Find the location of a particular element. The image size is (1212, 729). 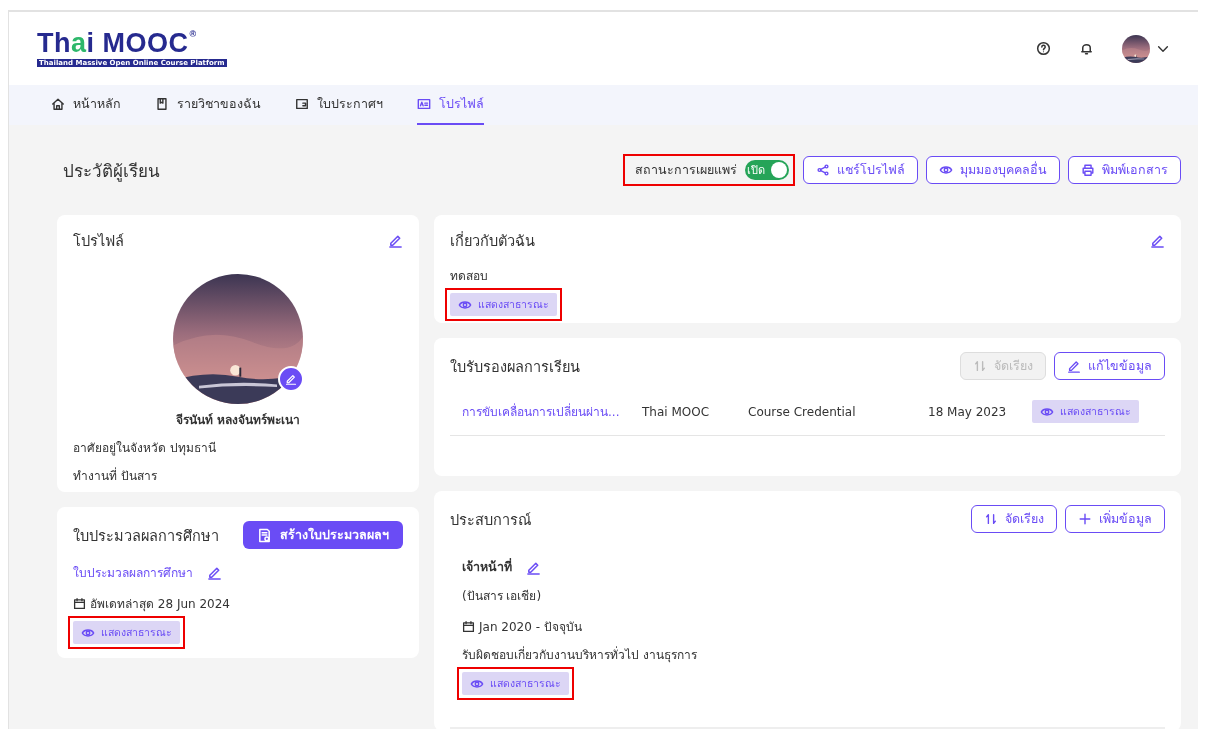

card-title: โปรไฟล์ is located at coordinates (98, 241).